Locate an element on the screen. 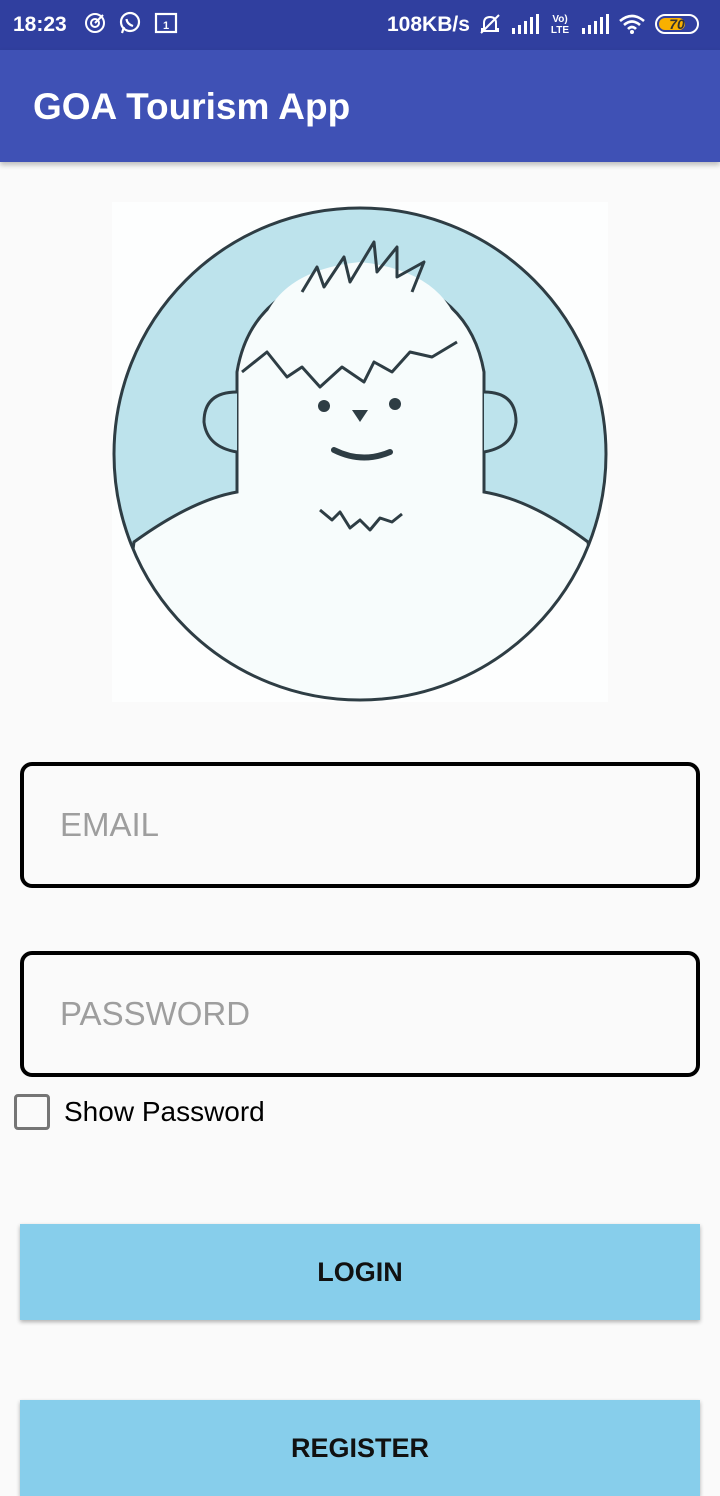  system-icons: Vo) LTE 70 is located at coordinates (588, 24).